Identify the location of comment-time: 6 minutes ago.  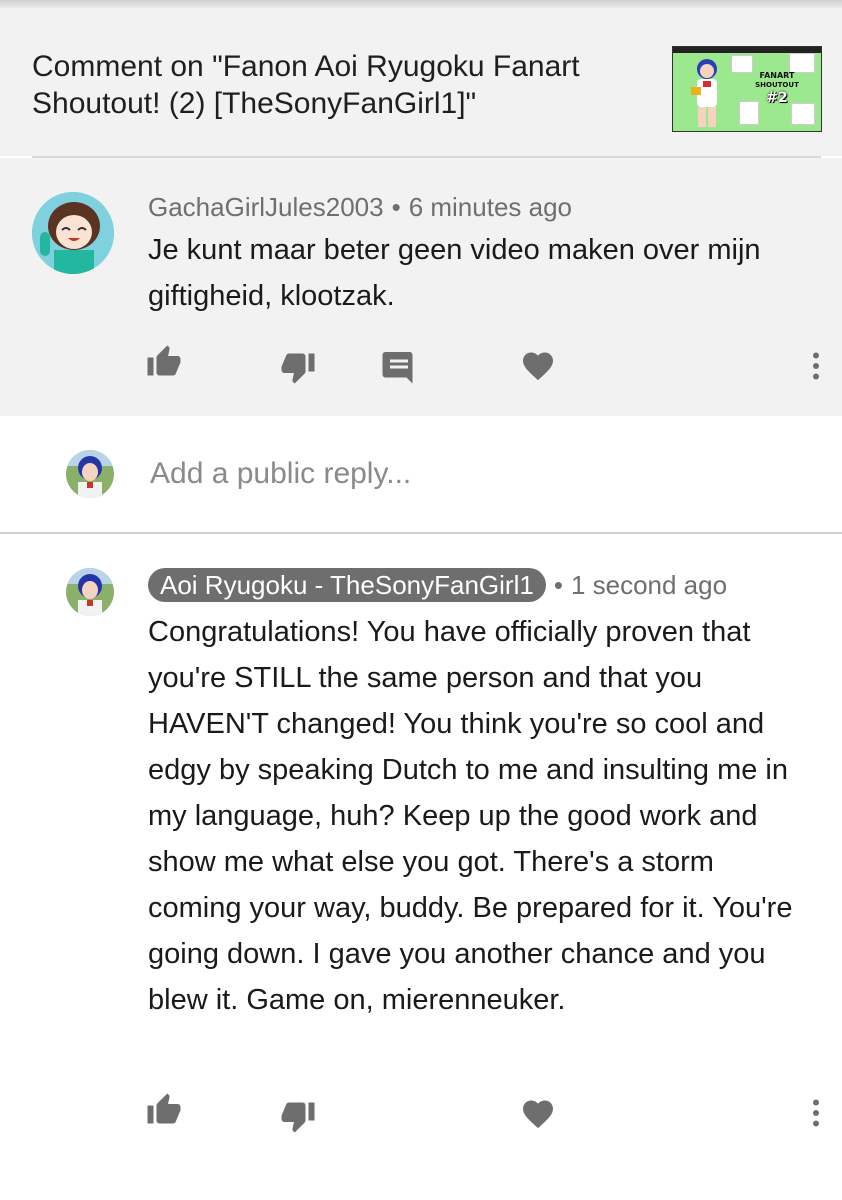
(490, 207).